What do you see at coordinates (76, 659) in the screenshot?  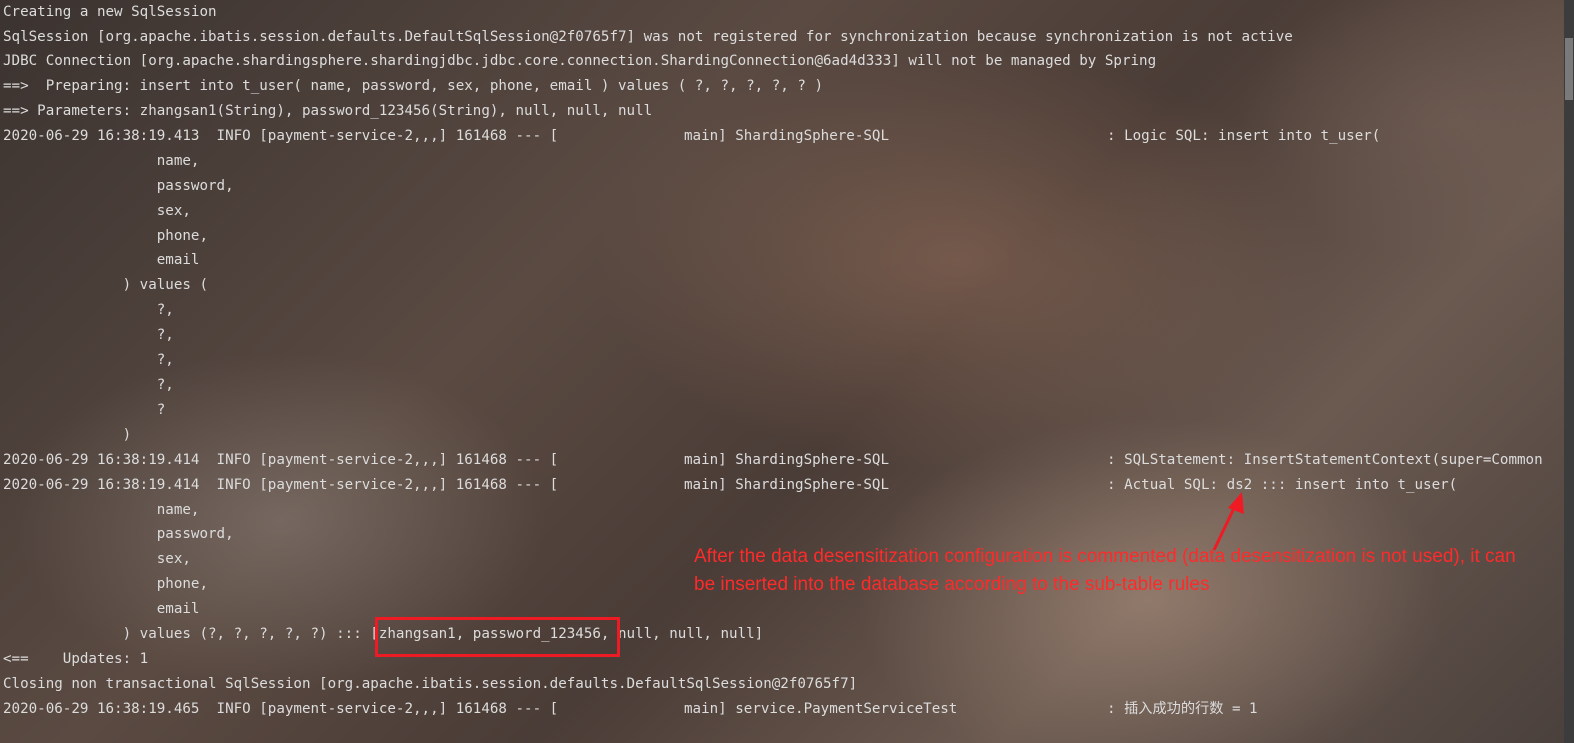 I see `console-line: <== Updates: 1` at bounding box center [76, 659].